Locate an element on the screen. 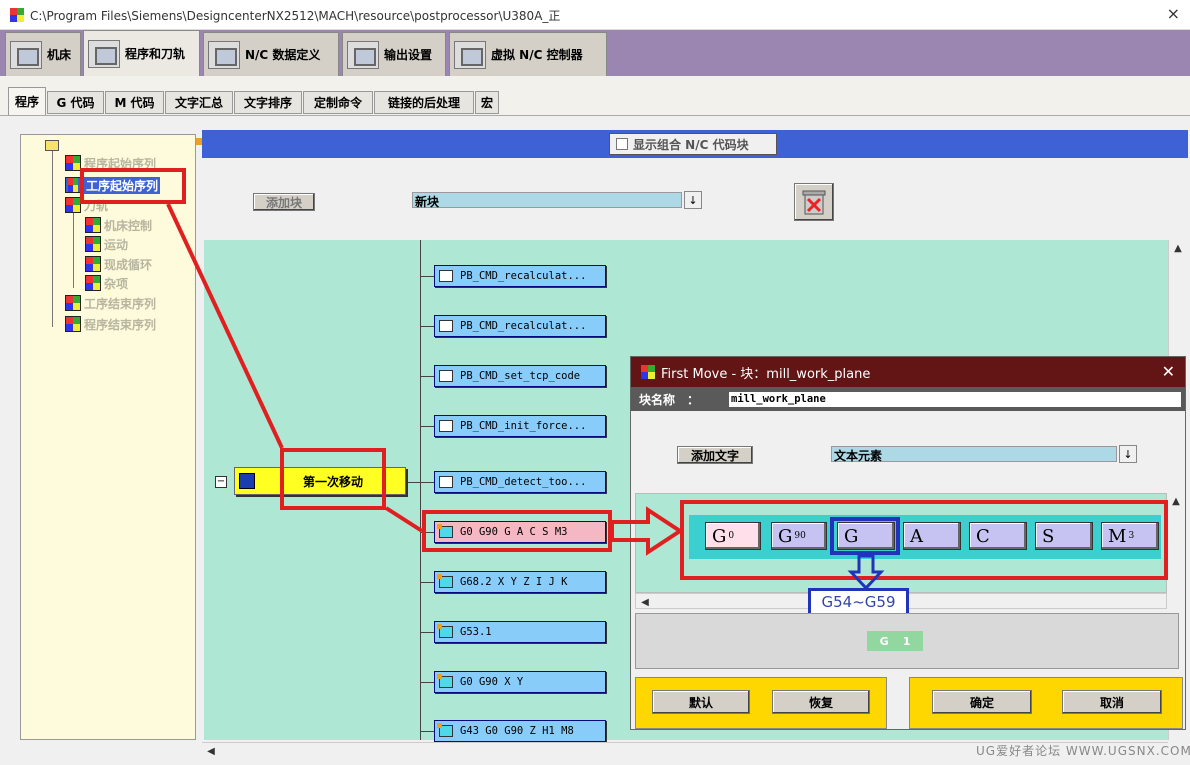  printer-icon is located at coordinates (363, 54).